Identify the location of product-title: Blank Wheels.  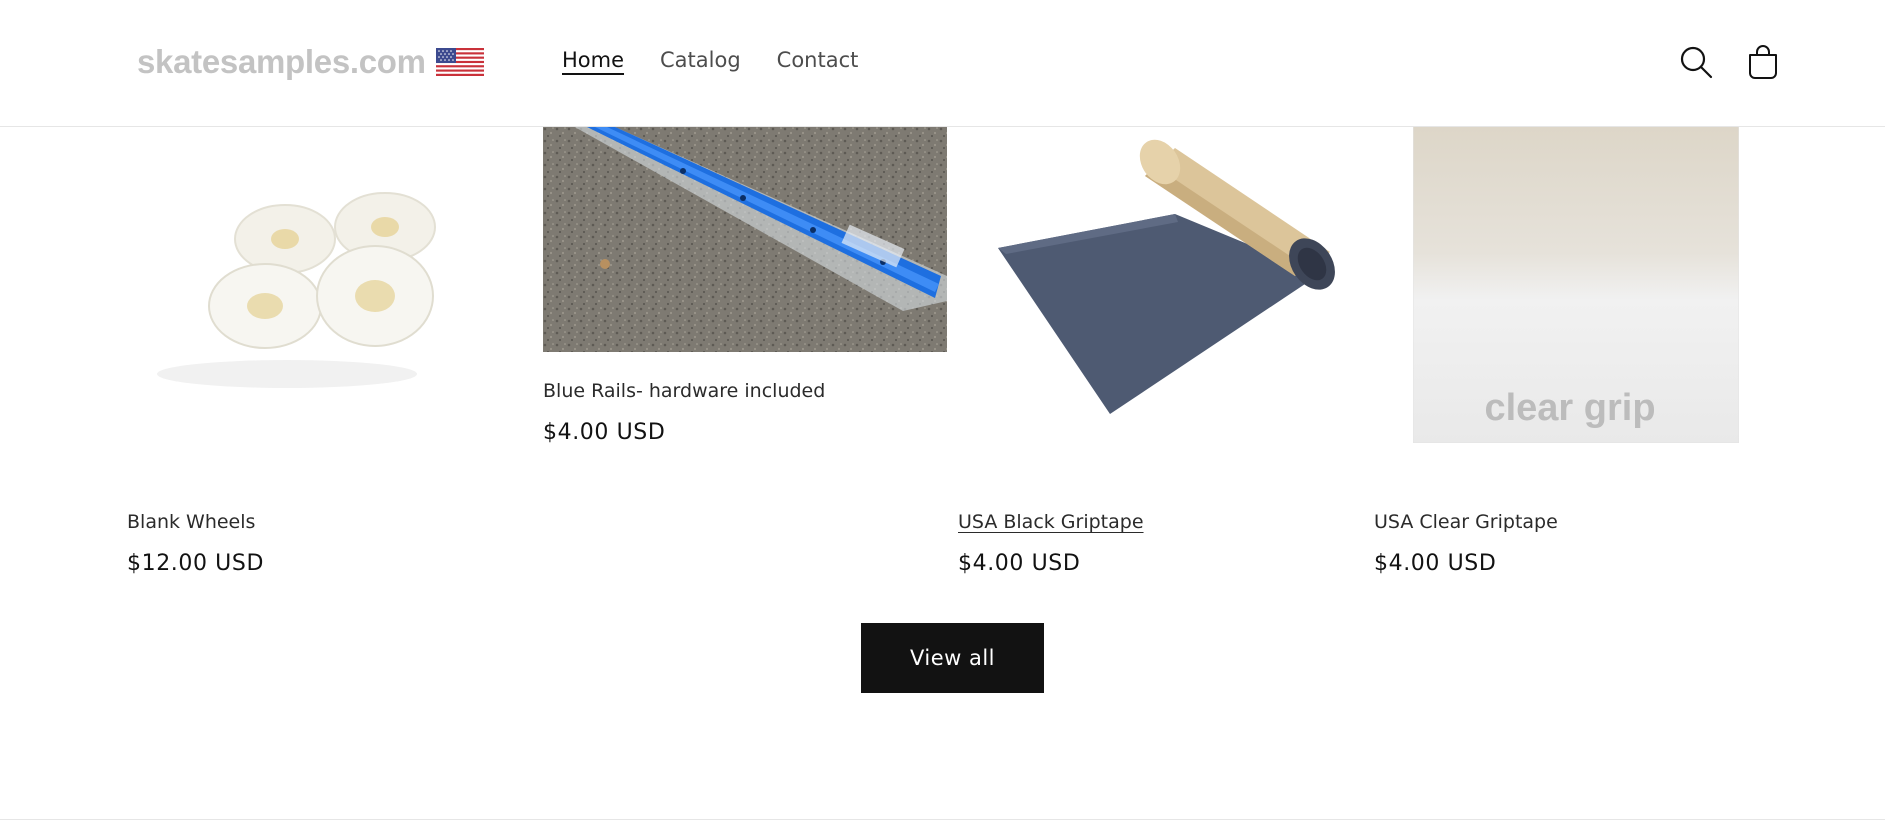
(191, 522).